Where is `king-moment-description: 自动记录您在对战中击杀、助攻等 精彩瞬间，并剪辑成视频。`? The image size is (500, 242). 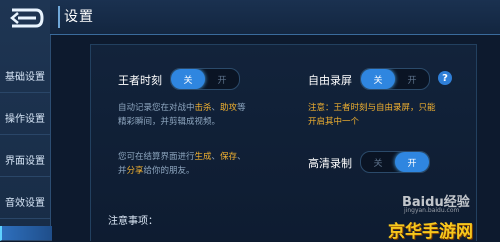 king-moment-description: 自动记录您在对战中击杀、助攻等 精彩瞬间，并剪辑成视频。 is located at coordinates (182, 115).